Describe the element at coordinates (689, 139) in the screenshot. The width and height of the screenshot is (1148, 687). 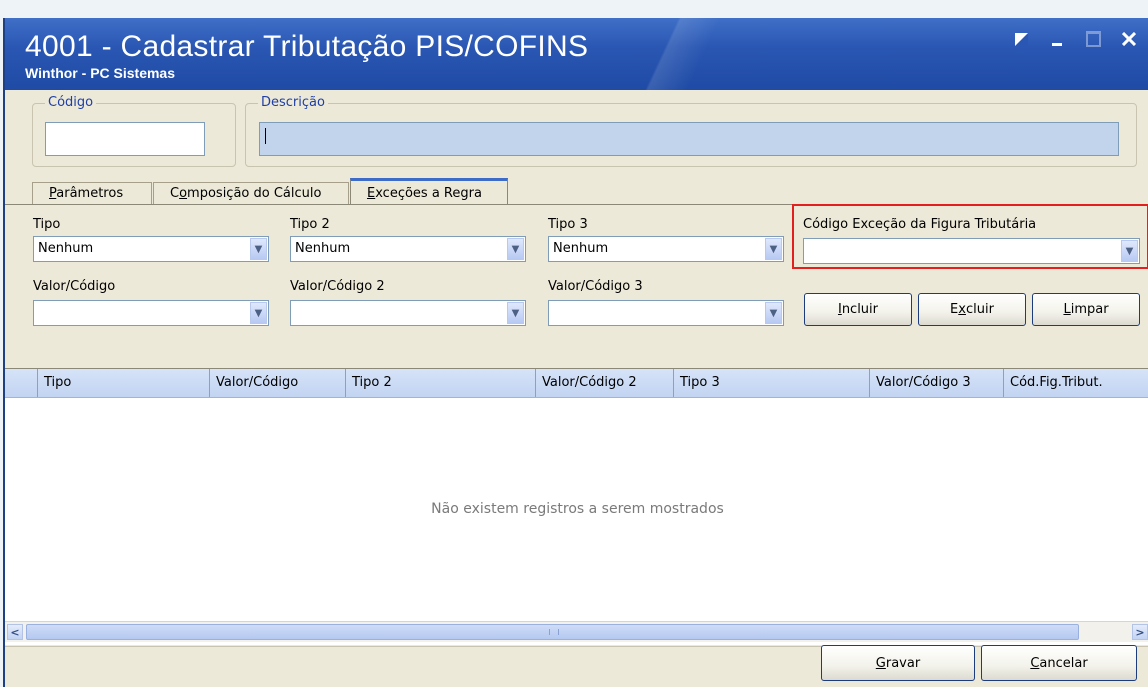
I see `descricao-input` at that location.